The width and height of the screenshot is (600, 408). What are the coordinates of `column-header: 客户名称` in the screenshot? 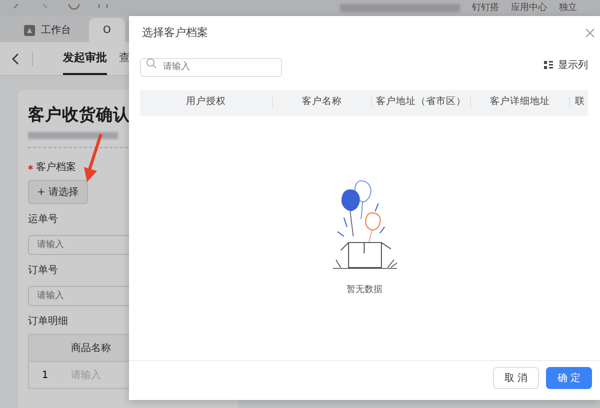 It's located at (322, 102).